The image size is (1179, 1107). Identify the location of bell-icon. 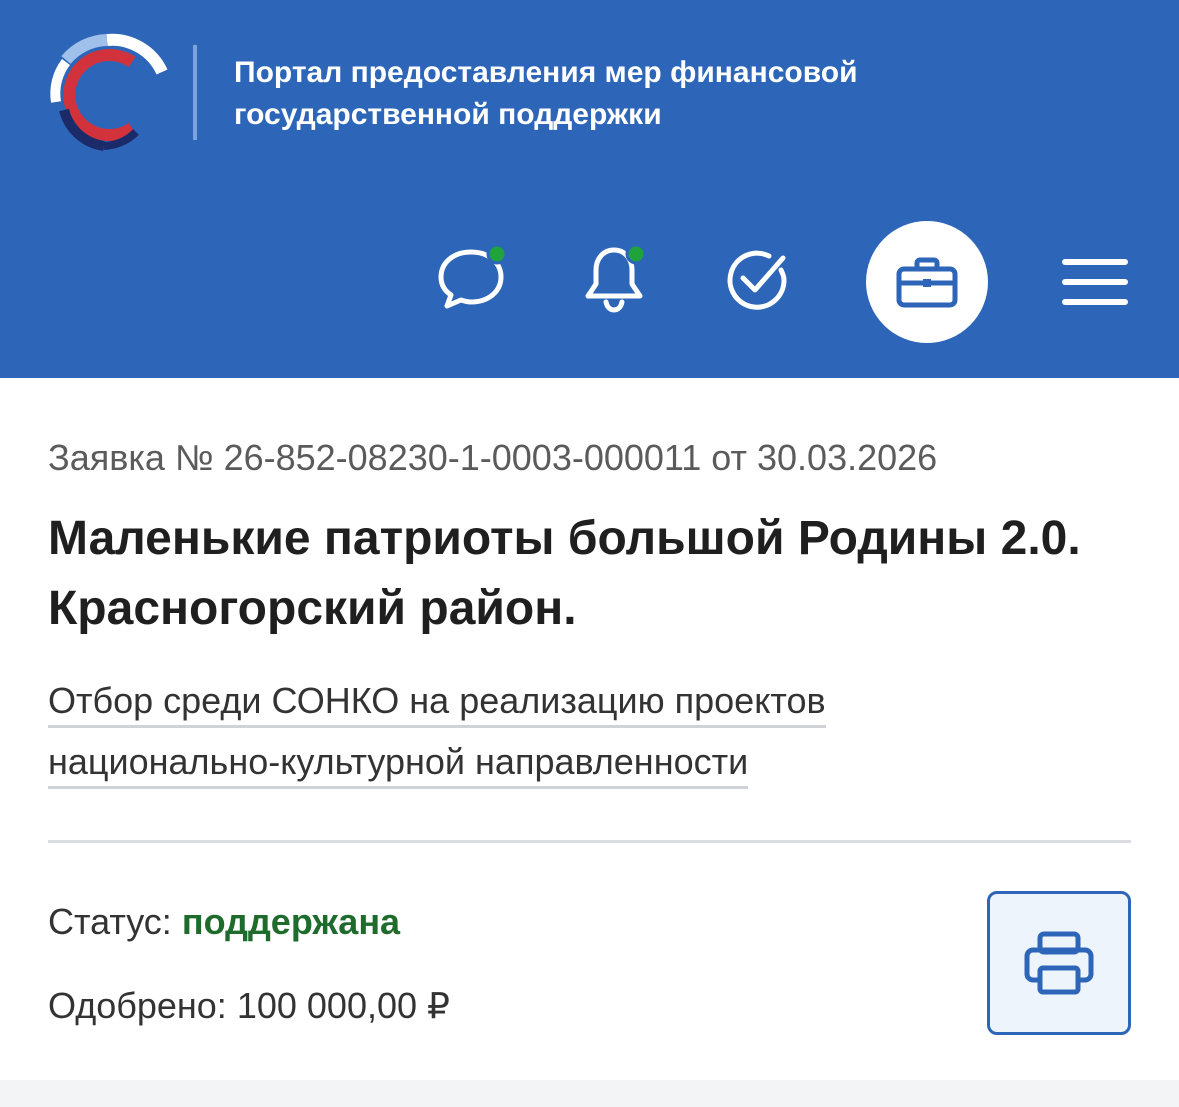
(616, 278).